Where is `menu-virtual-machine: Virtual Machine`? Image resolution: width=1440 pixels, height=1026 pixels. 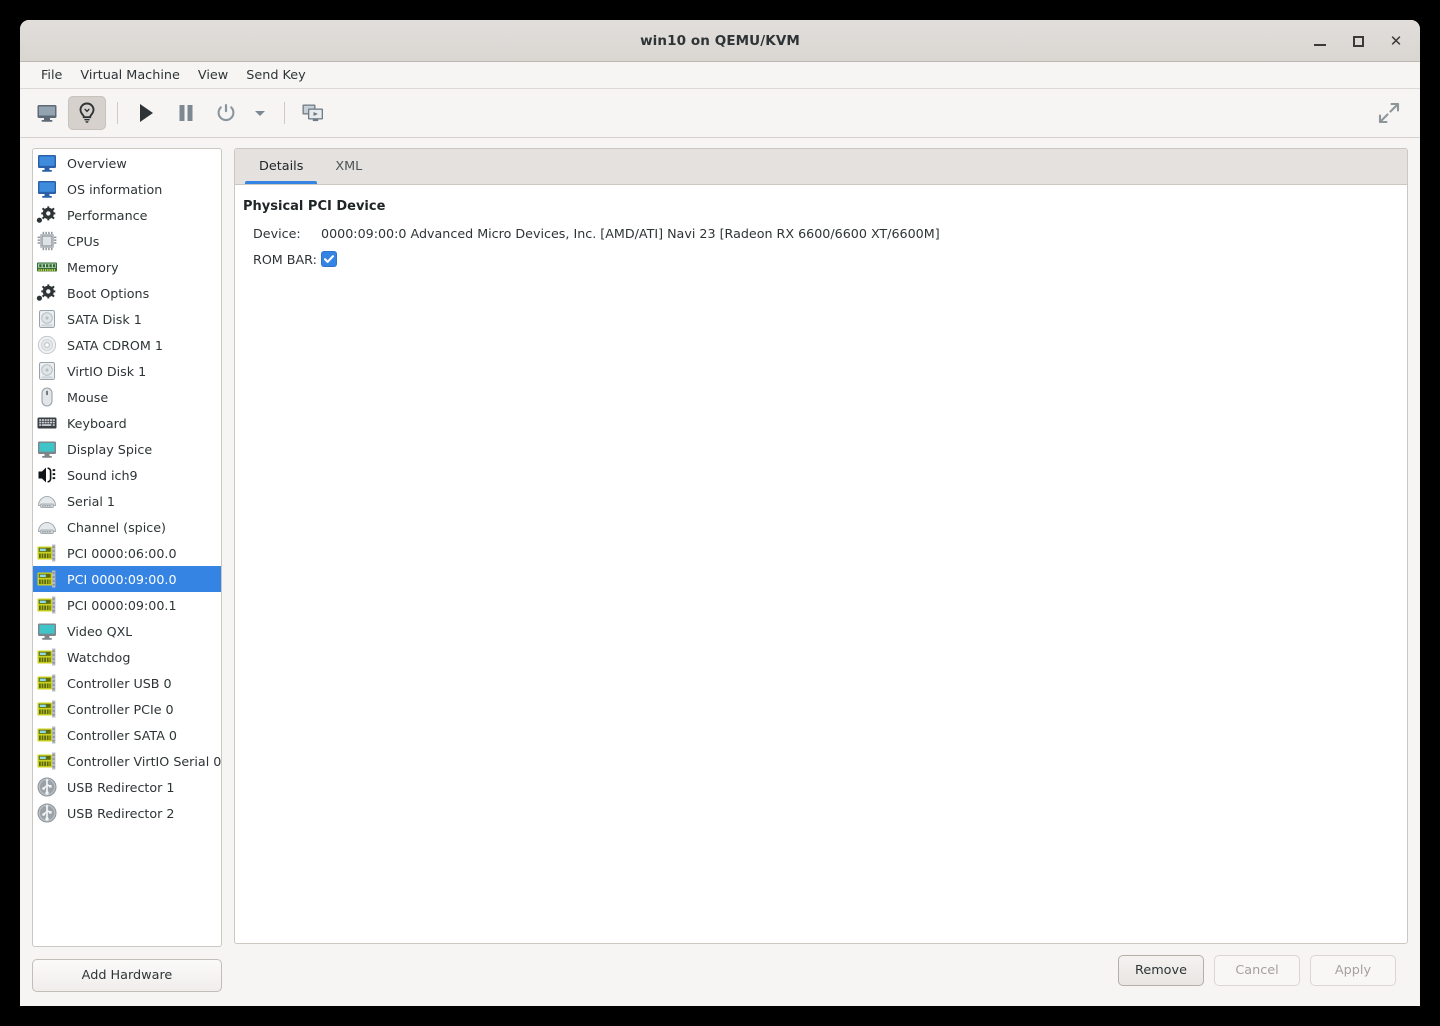 menu-virtual-machine: Virtual Machine is located at coordinates (129, 75).